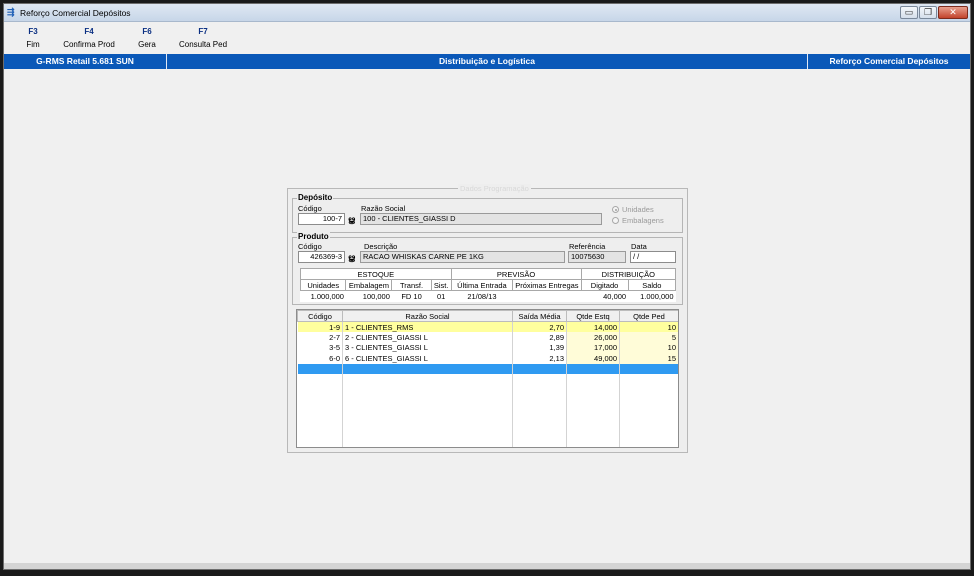  What do you see at coordinates (310, 246) in the screenshot?
I see `produto-codigo-label: Código` at bounding box center [310, 246].